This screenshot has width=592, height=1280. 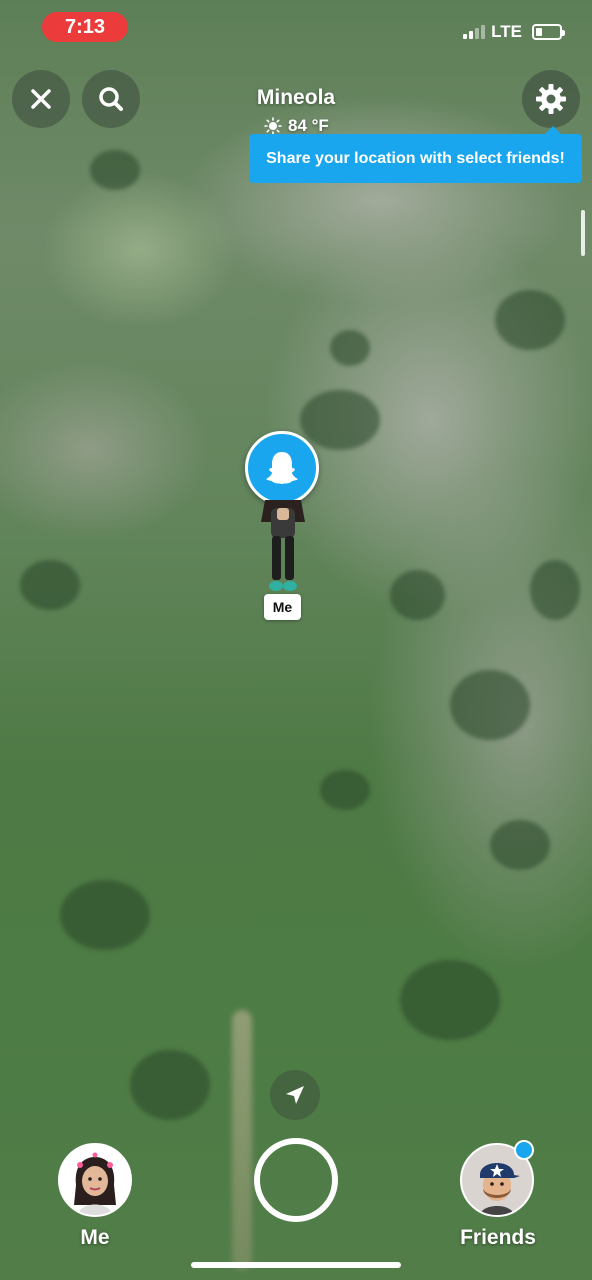 What do you see at coordinates (273, 126) in the screenshot?
I see `sun-icon` at bounding box center [273, 126].